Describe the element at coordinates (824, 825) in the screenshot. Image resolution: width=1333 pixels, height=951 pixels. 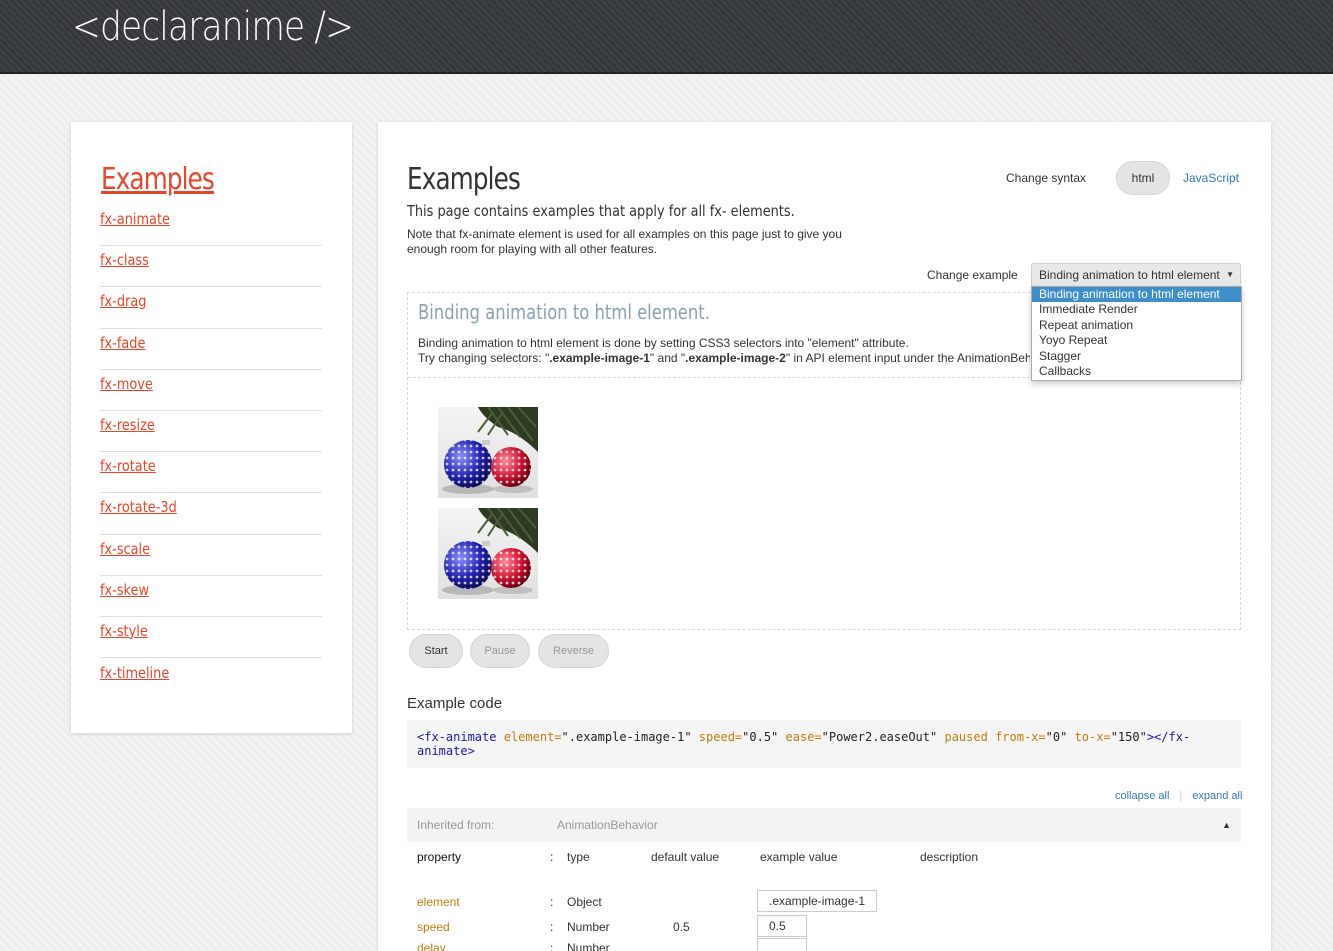
I see `inherited-section-header: Inherited from: AnimationBehavior ▲` at that location.